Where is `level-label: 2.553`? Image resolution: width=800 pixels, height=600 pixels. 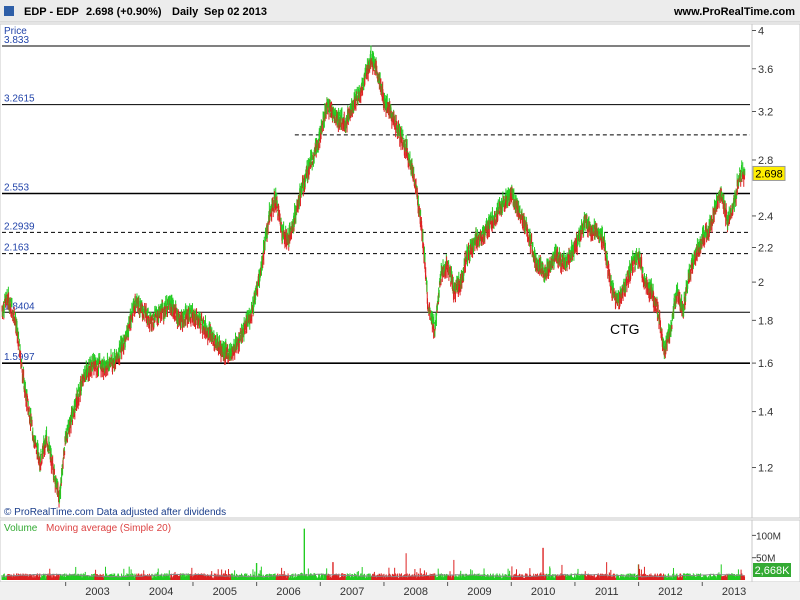 level-label: 2.553 is located at coordinates (16, 187).